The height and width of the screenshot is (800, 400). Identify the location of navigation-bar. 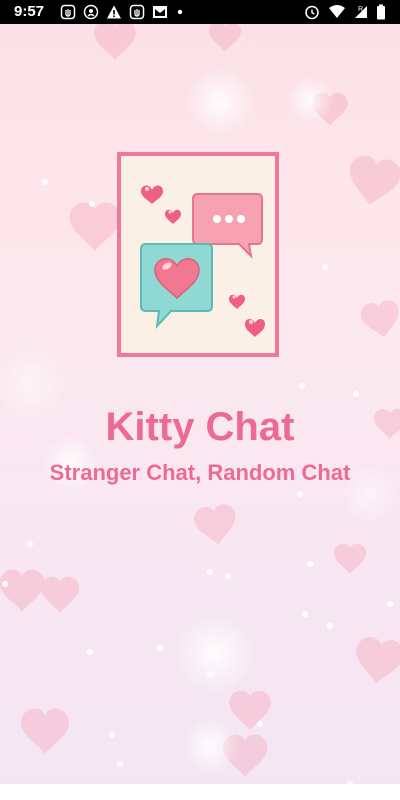
(200, 792).